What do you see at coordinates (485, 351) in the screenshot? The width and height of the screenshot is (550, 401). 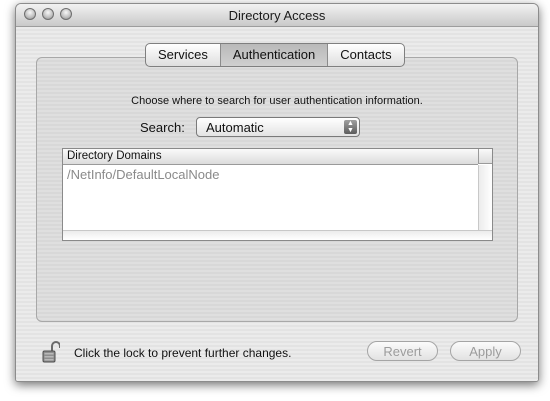 I see `apply-button: Apply` at bounding box center [485, 351].